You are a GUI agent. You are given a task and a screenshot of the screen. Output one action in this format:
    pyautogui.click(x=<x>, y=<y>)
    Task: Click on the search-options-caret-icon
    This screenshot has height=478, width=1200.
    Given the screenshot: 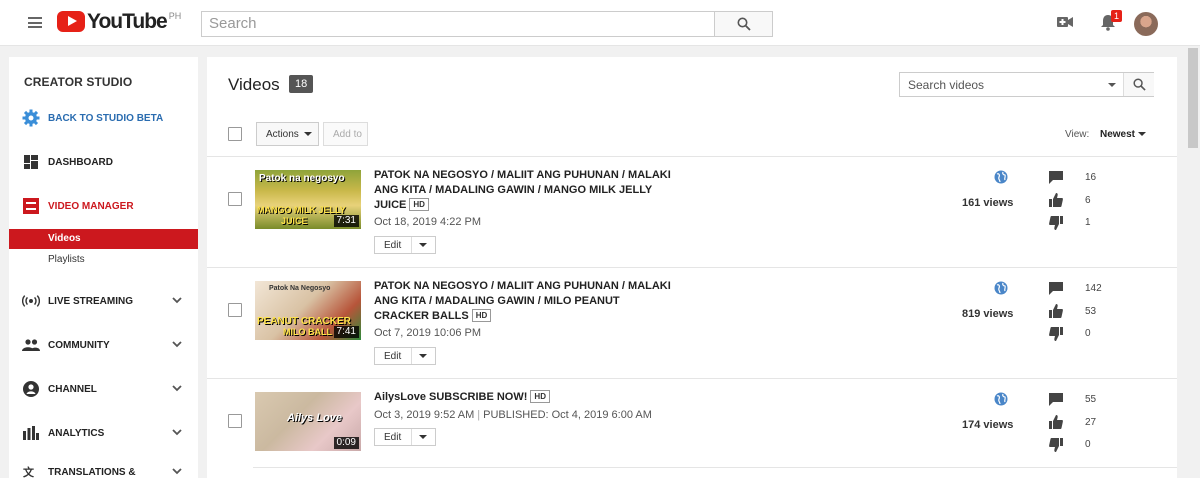 What is the action you would take?
    pyautogui.click(x=1112, y=85)
    